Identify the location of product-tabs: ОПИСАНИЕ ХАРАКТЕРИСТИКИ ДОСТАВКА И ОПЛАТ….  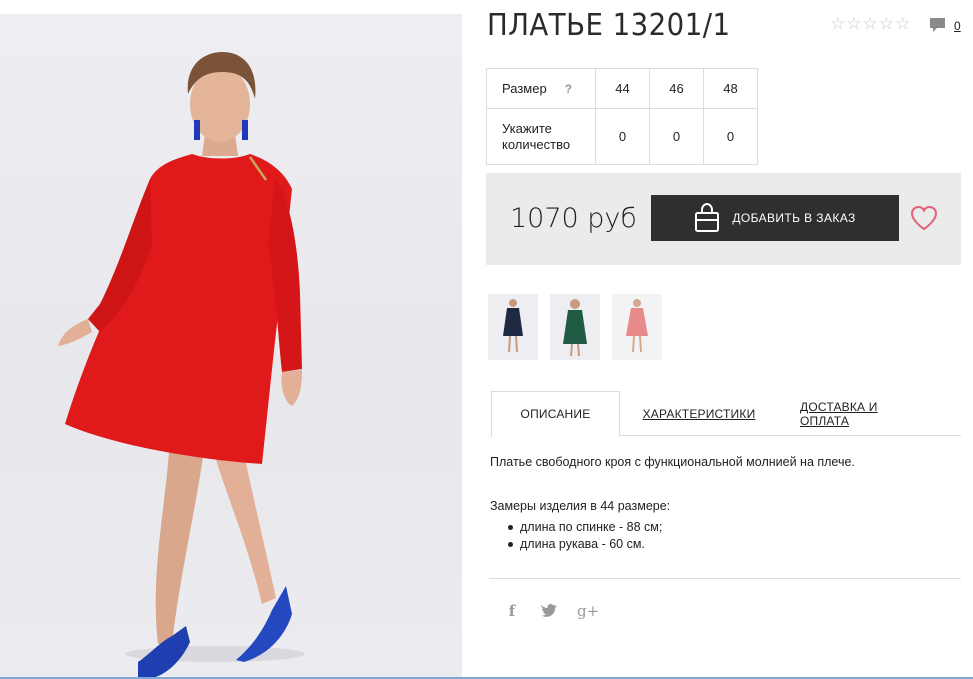
(725, 414).